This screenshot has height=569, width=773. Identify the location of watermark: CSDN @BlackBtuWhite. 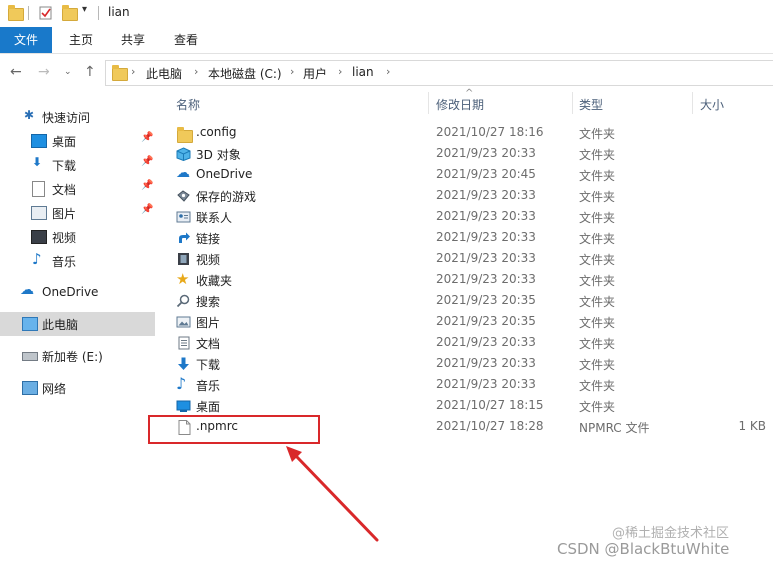
(643, 549).